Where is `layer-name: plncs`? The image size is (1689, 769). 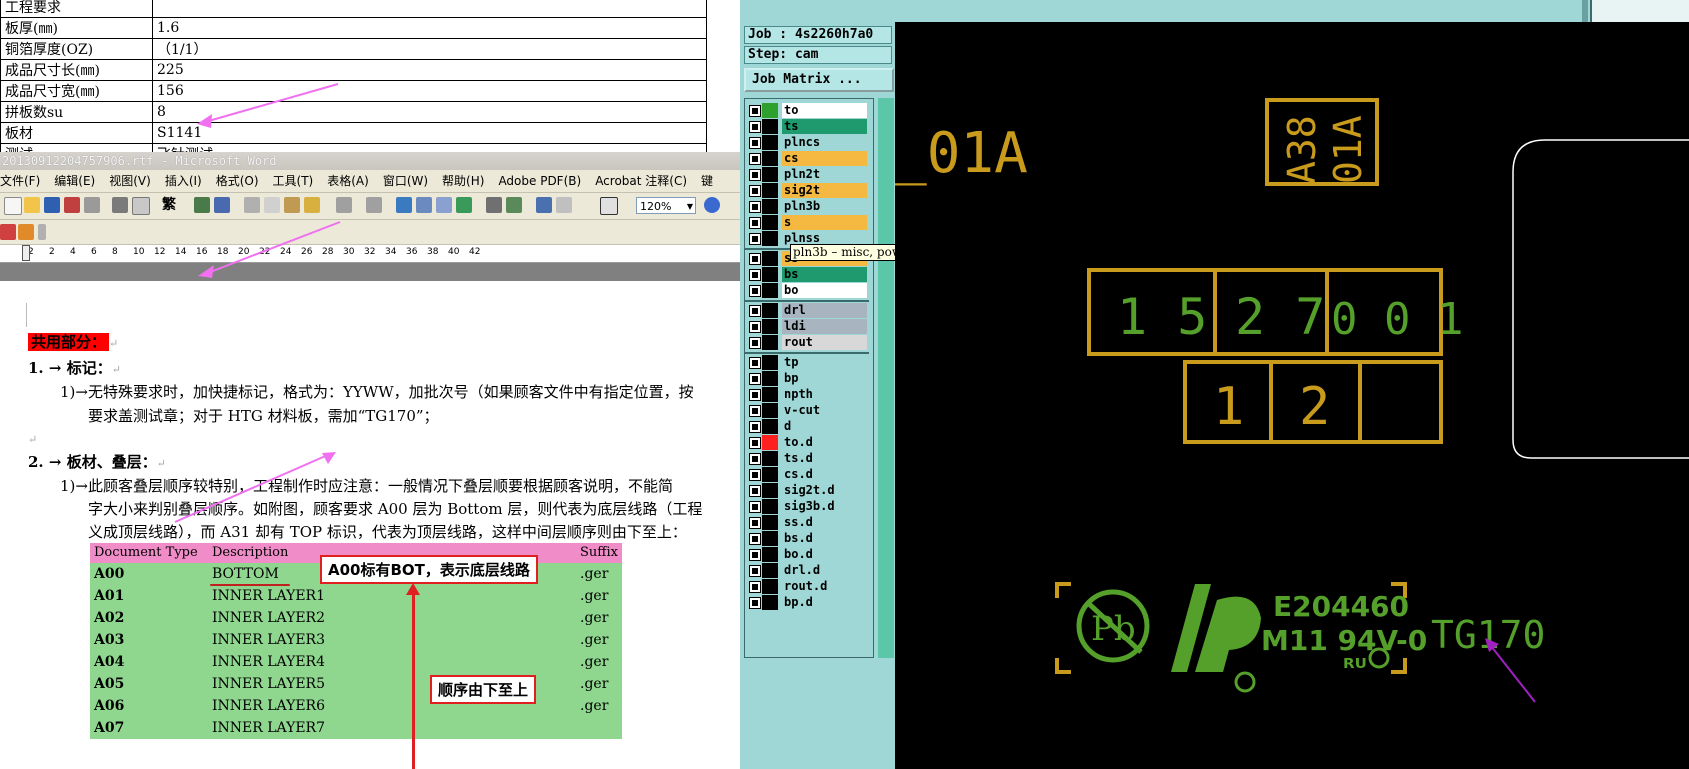
layer-name: plncs is located at coordinates (824, 142).